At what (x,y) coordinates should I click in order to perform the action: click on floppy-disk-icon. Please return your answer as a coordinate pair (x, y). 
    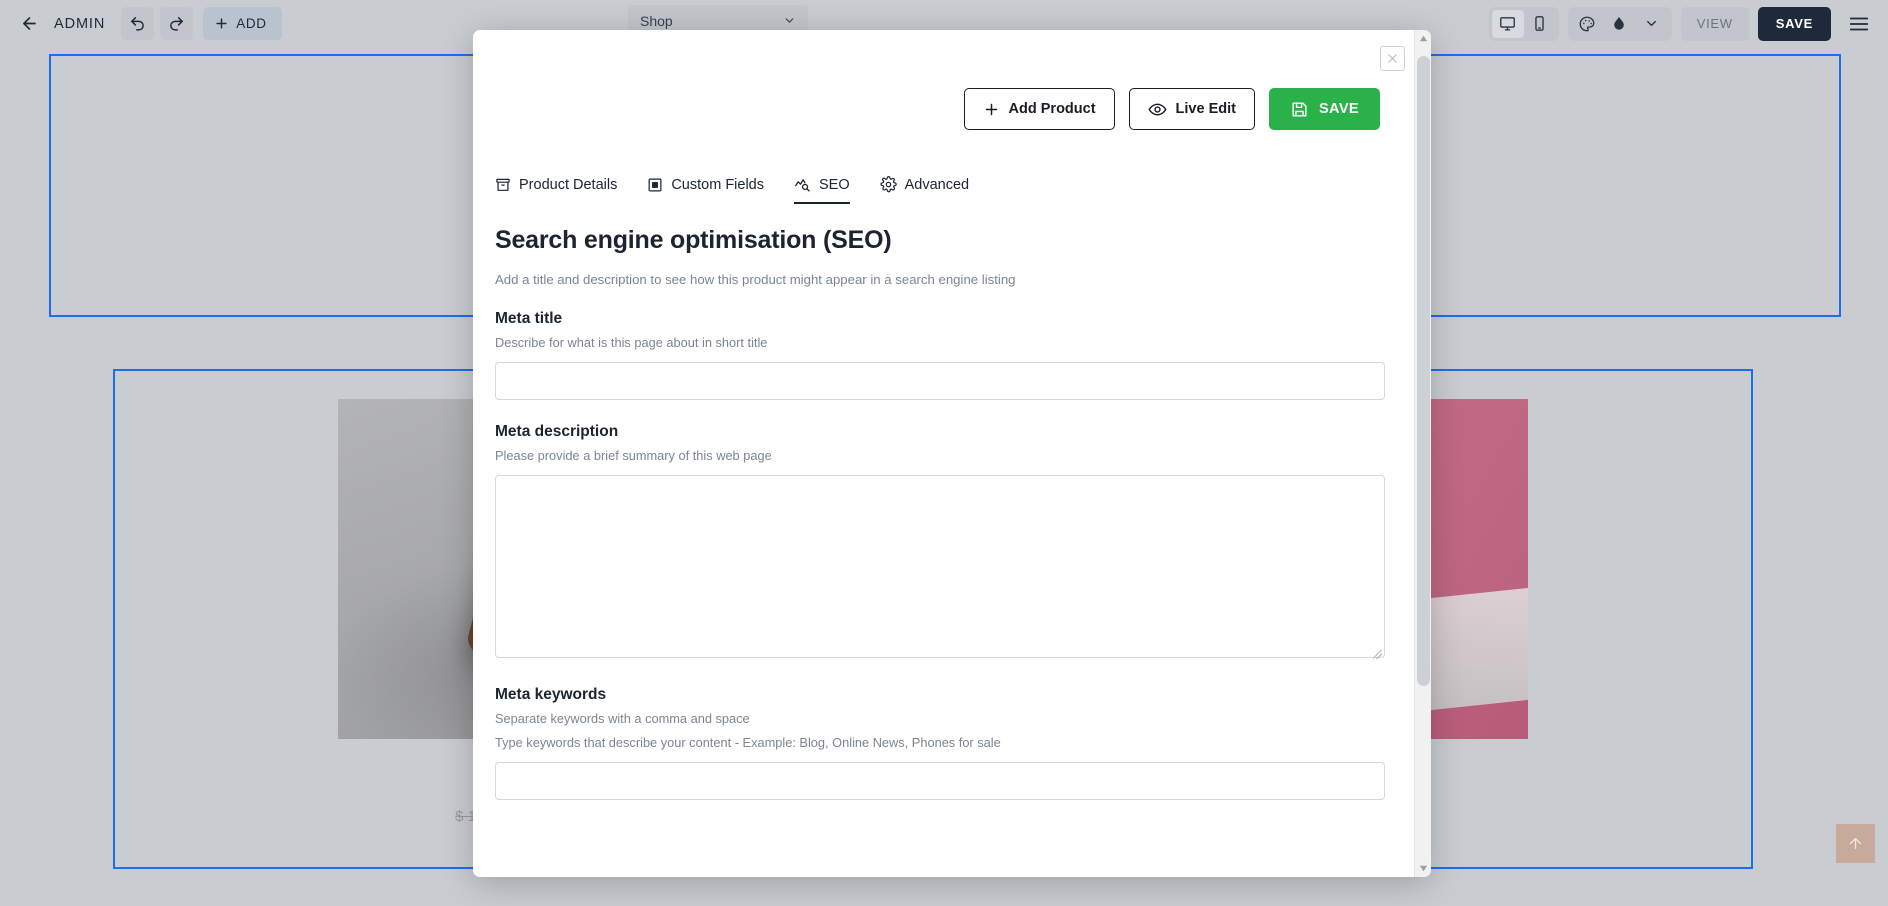
    Looking at the image, I should click on (1299, 109).